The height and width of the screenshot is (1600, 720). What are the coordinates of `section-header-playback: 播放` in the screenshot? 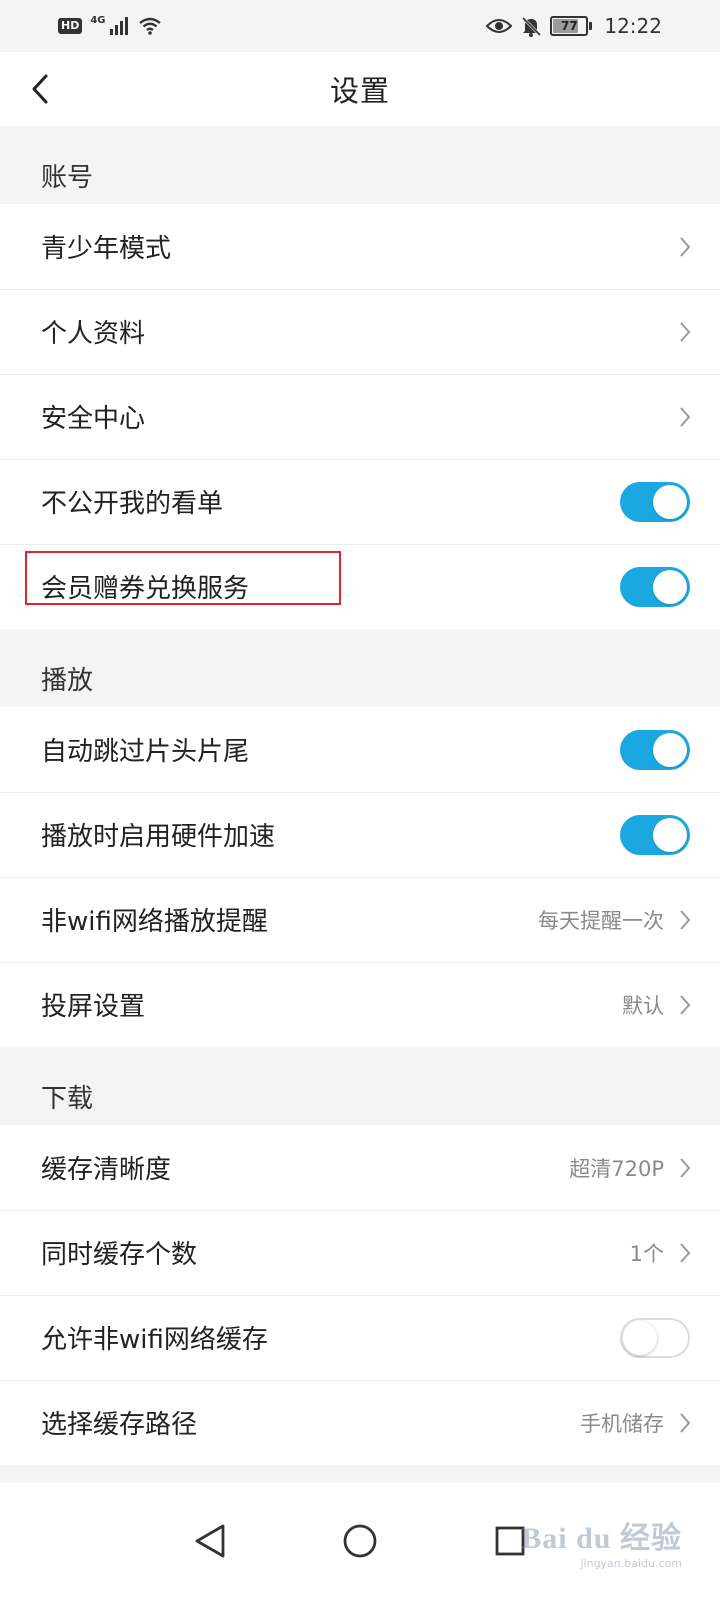 It's located at (360, 668).